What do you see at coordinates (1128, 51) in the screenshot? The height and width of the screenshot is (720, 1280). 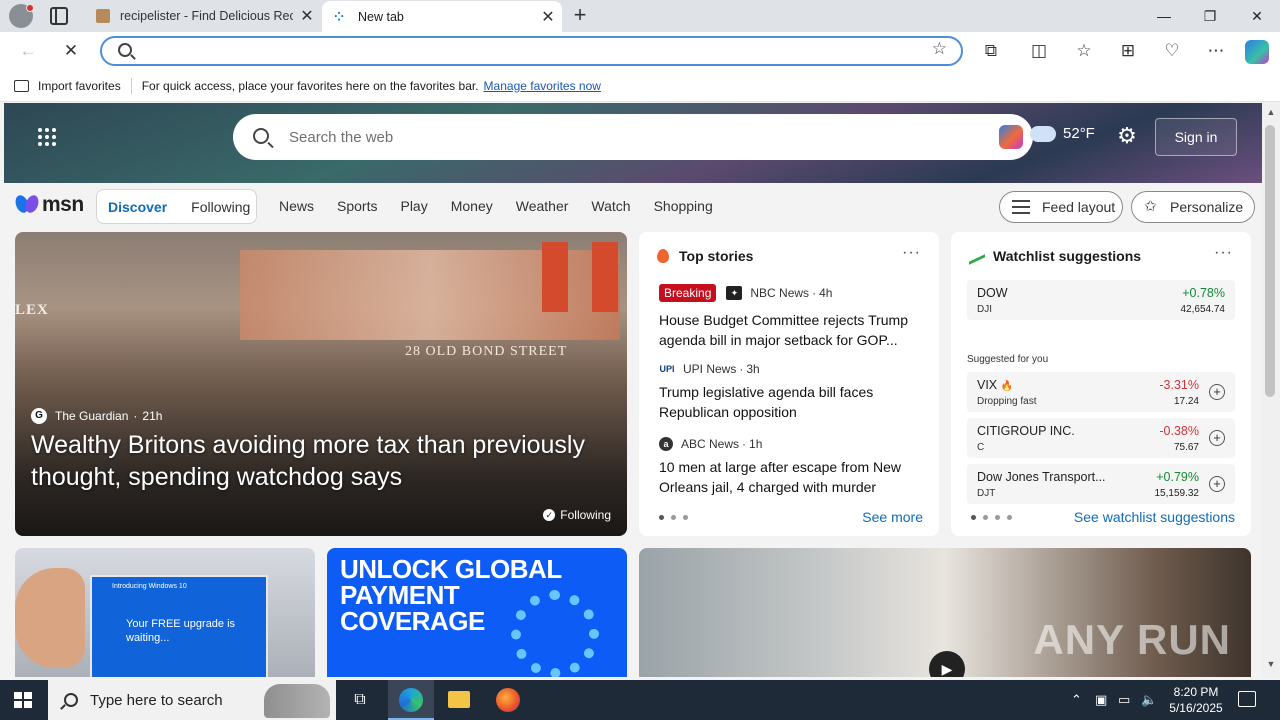 I see `collections-icon: ⊞` at bounding box center [1128, 51].